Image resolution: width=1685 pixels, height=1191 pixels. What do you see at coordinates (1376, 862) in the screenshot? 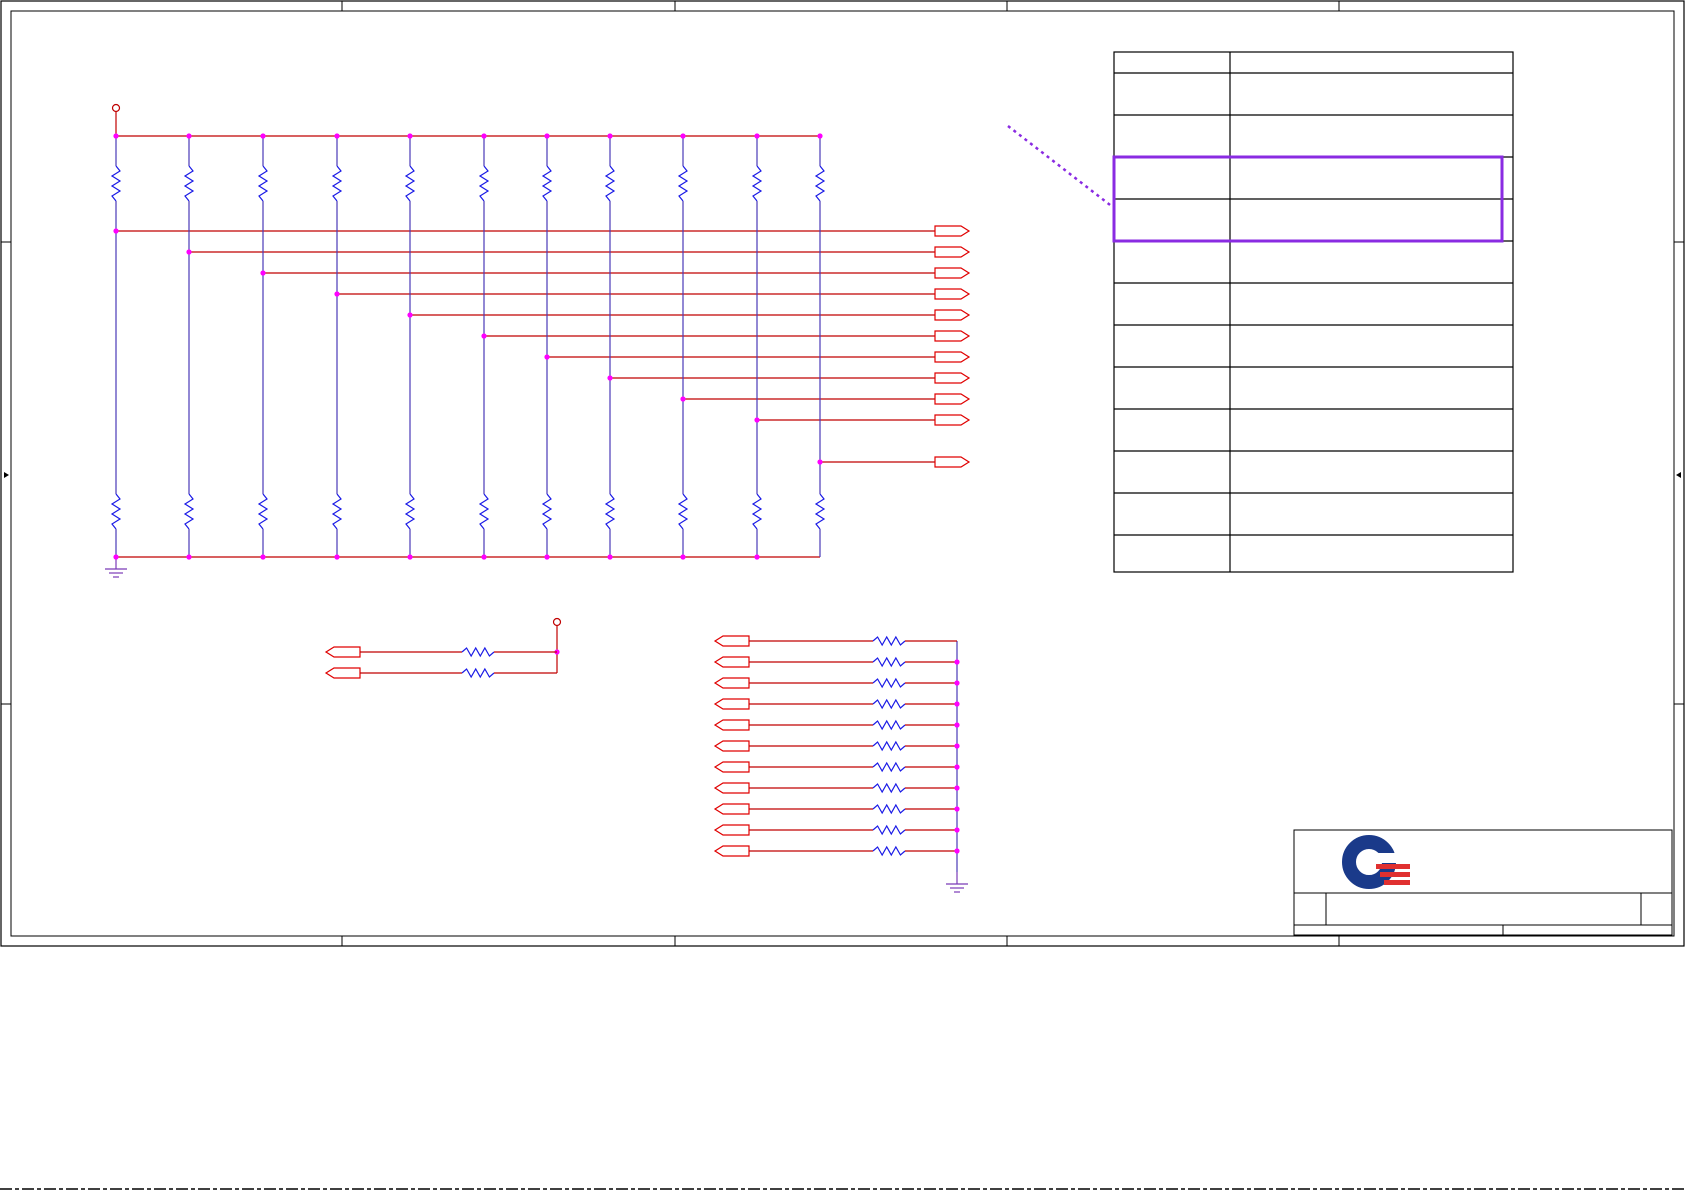
I see `company-logo-icon` at bounding box center [1376, 862].